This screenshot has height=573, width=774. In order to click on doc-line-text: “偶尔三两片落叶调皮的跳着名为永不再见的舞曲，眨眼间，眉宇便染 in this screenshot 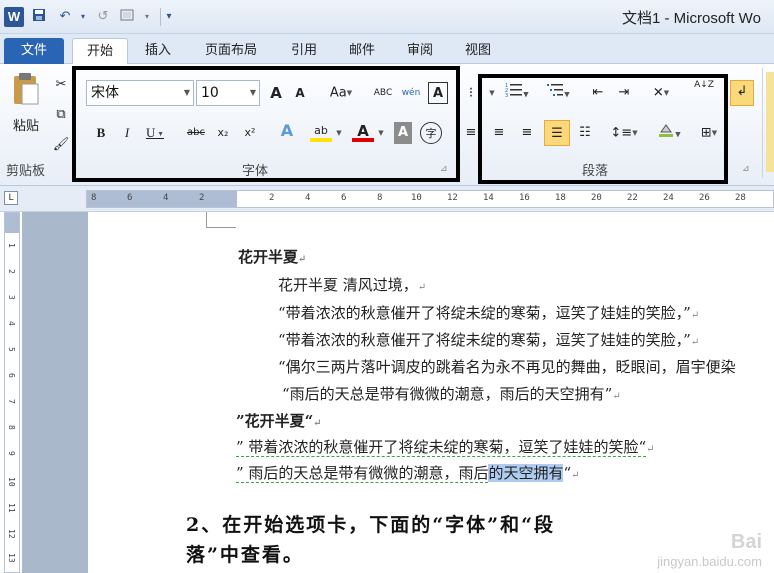, I will do `click(507, 367)`.